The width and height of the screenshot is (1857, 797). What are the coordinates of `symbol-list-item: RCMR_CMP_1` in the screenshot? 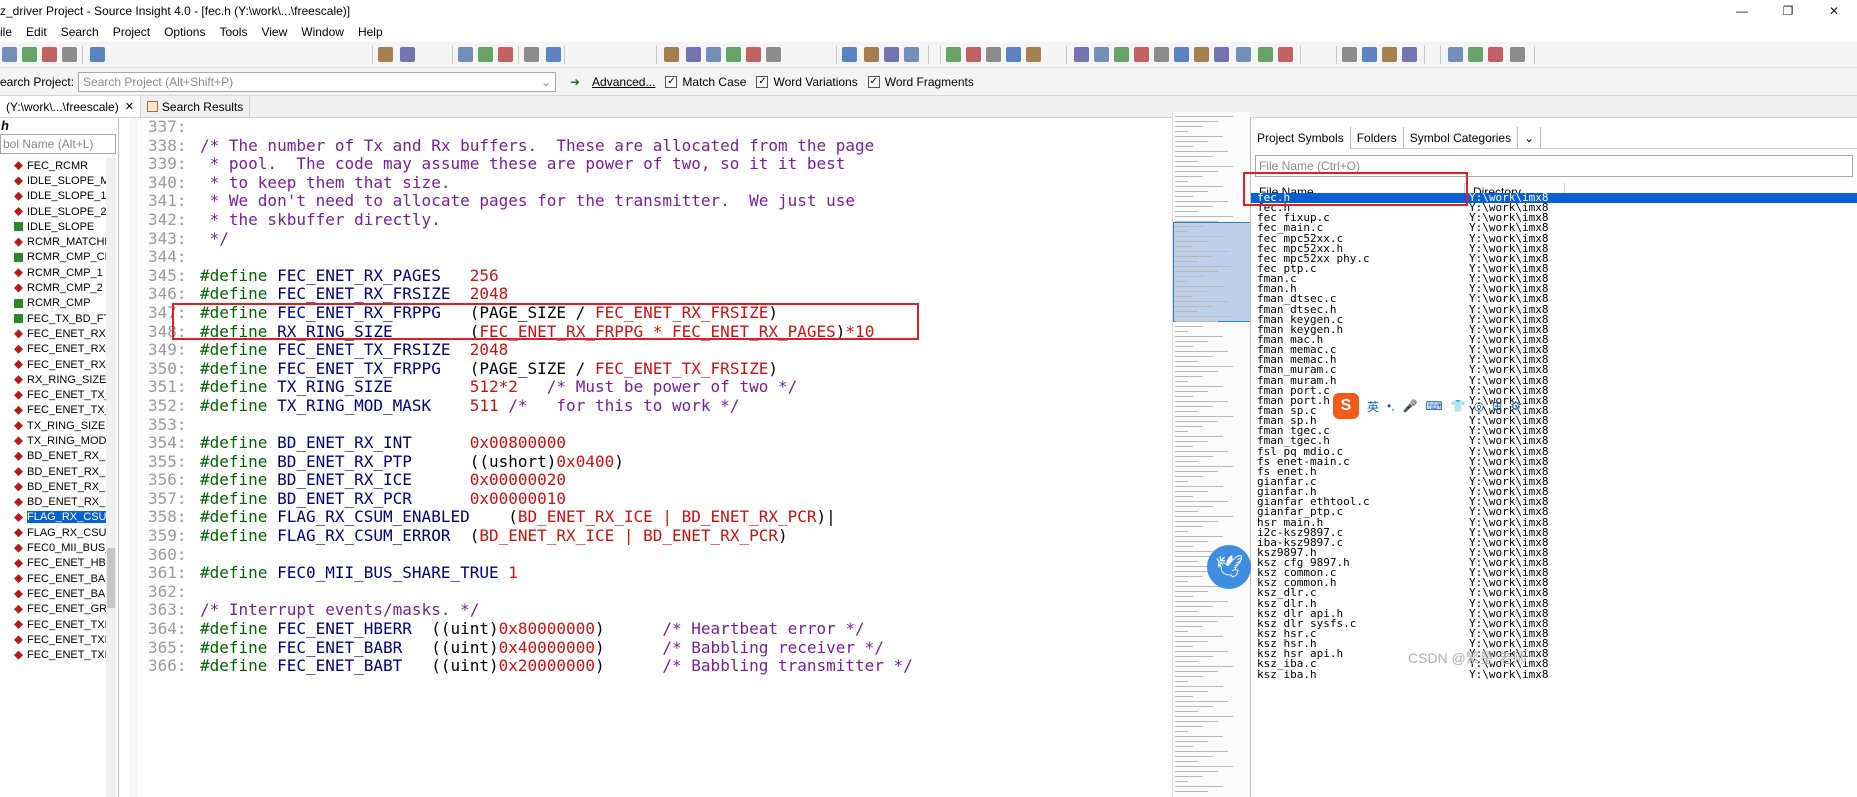 It's located at (53, 272).